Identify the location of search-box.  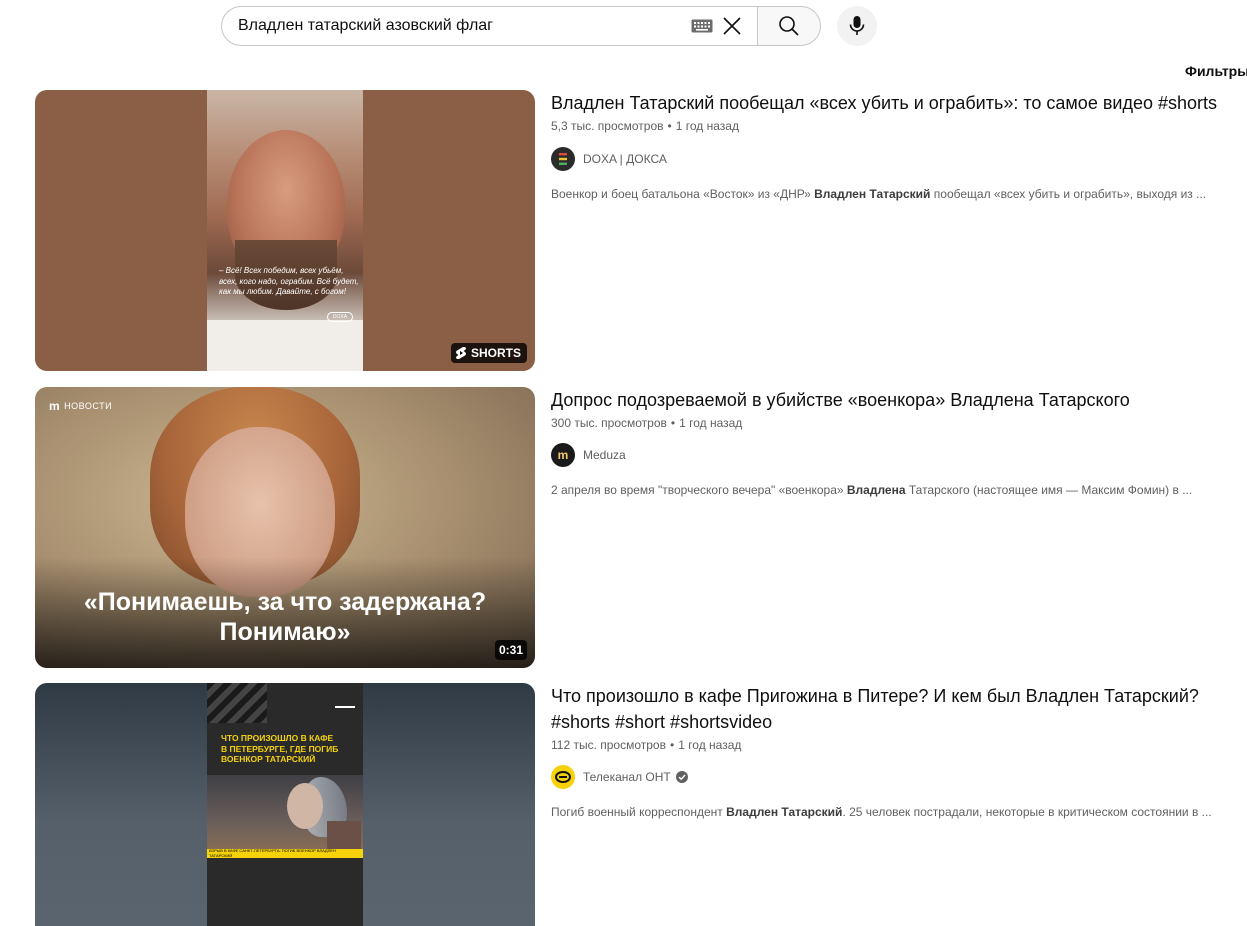
(489, 26).